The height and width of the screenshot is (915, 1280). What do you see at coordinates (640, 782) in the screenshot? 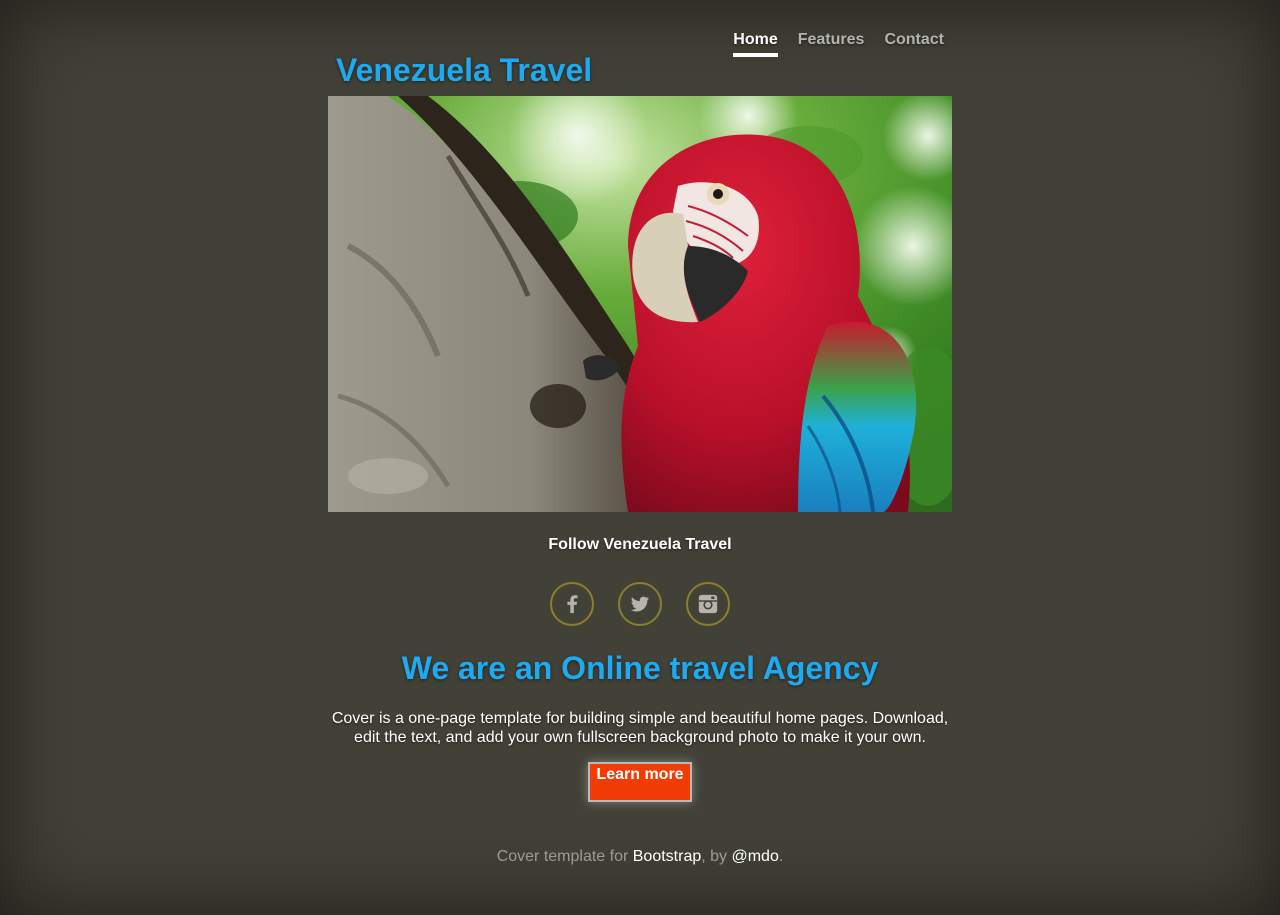
I see `learn-more-button: Learn more` at bounding box center [640, 782].